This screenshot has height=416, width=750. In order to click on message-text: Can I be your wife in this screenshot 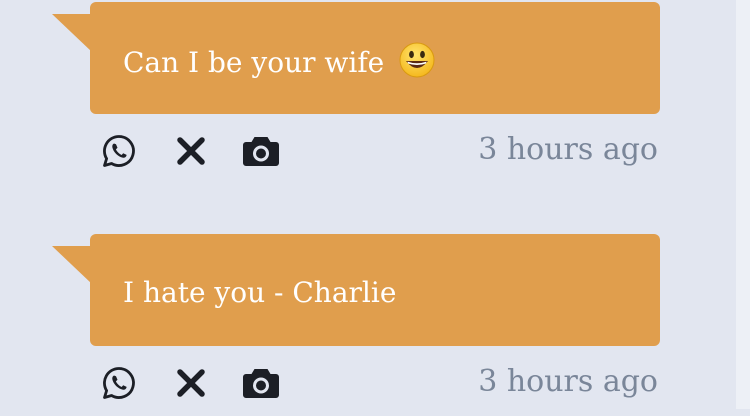, I will do `click(254, 62)`.